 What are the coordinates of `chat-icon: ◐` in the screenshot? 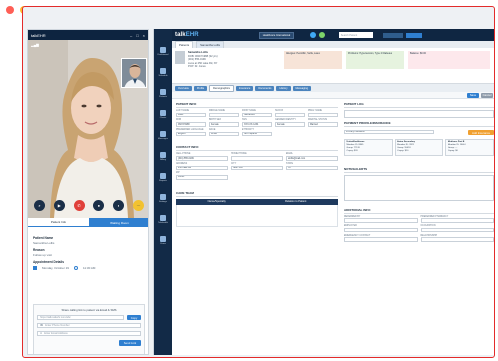 It's located at (119, 205).